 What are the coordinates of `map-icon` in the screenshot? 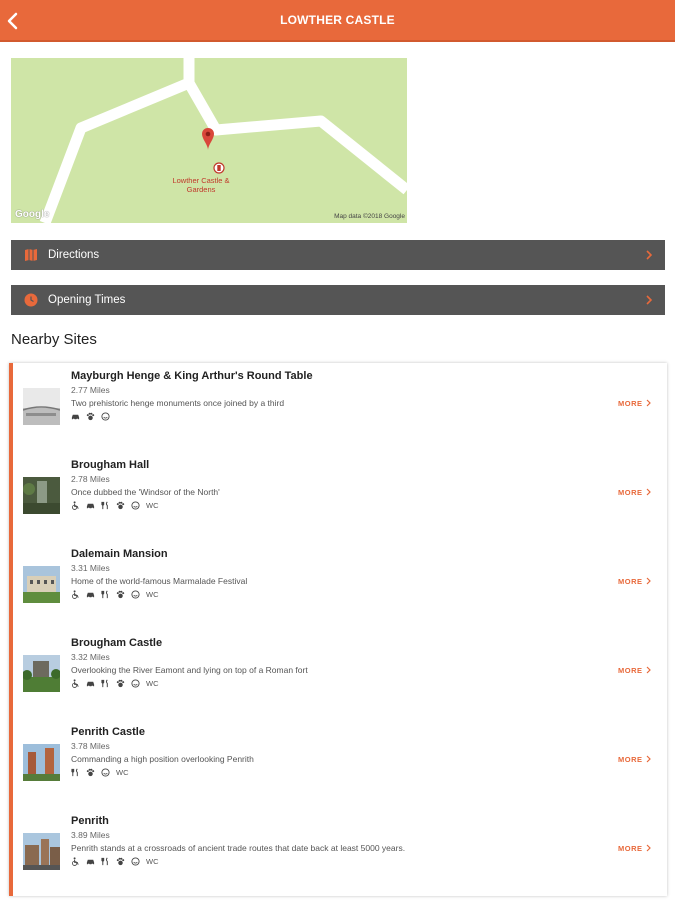 It's located at (31, 255).